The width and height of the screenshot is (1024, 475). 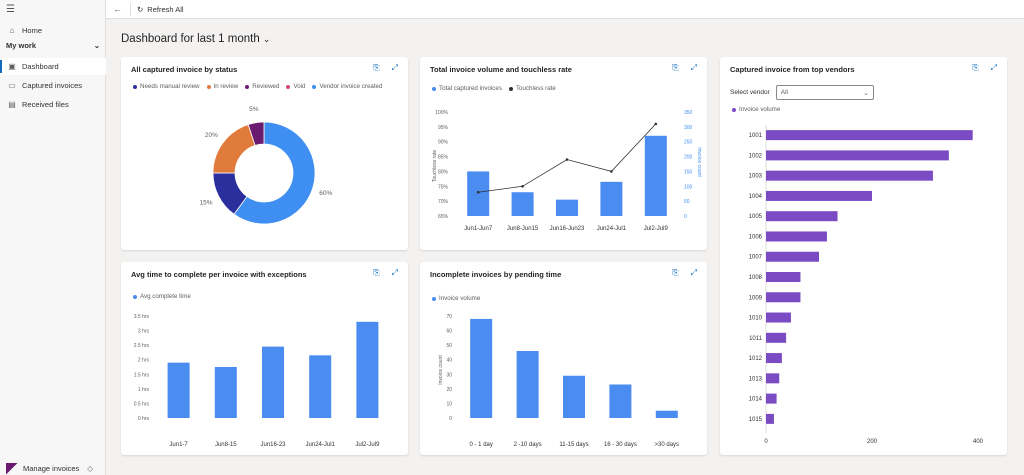 What do you see at coordinates (195, 39) in the screenshot?
I see `page-title: Dashboard for last 1 month ⌄` at bounding box center [195, 39].